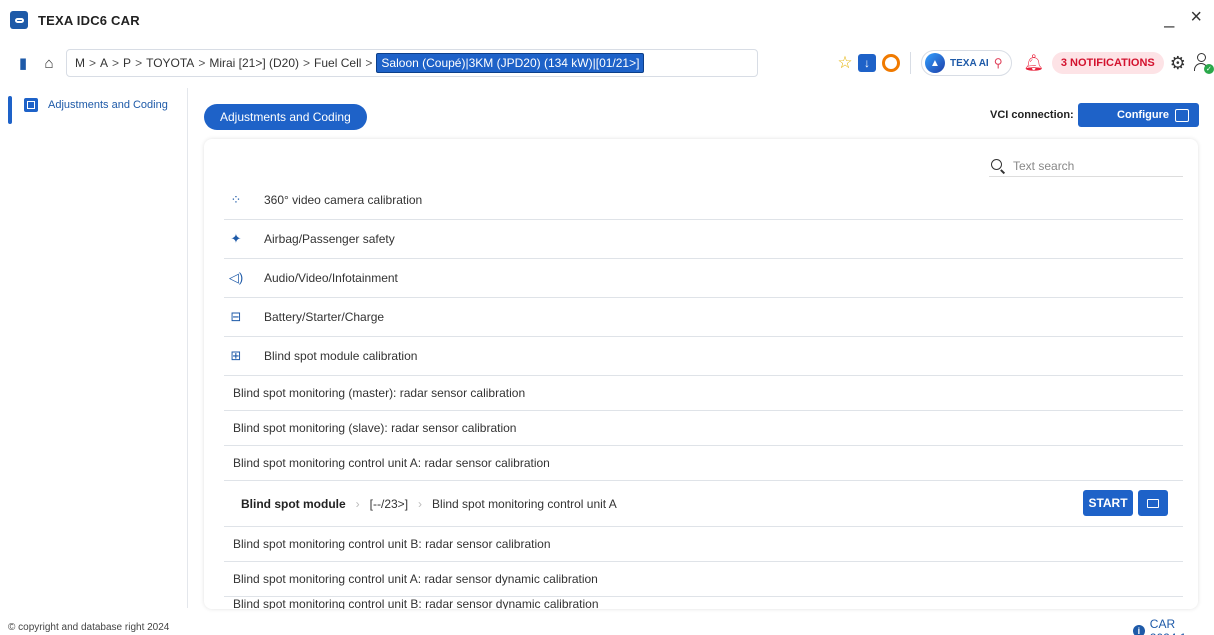  Describe the element at coordinates (1034, 63) in the screenshot. I see `bell-icon: 🔔︎` at that location.